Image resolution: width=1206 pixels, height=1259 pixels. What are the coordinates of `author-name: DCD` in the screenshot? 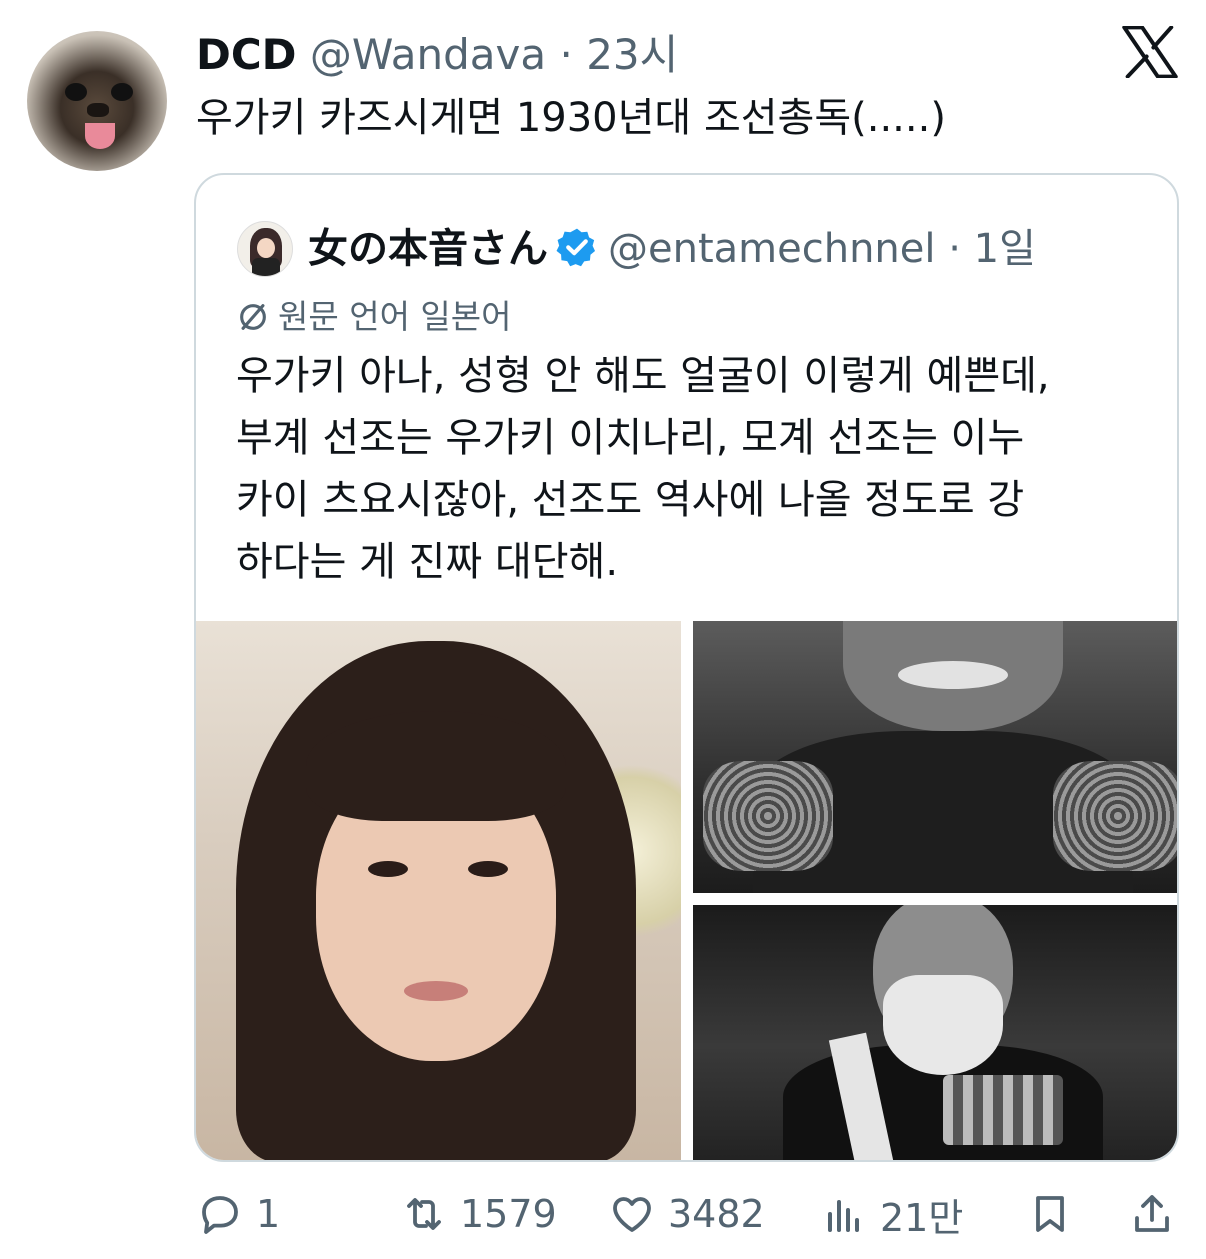 It's located at (246, 54).